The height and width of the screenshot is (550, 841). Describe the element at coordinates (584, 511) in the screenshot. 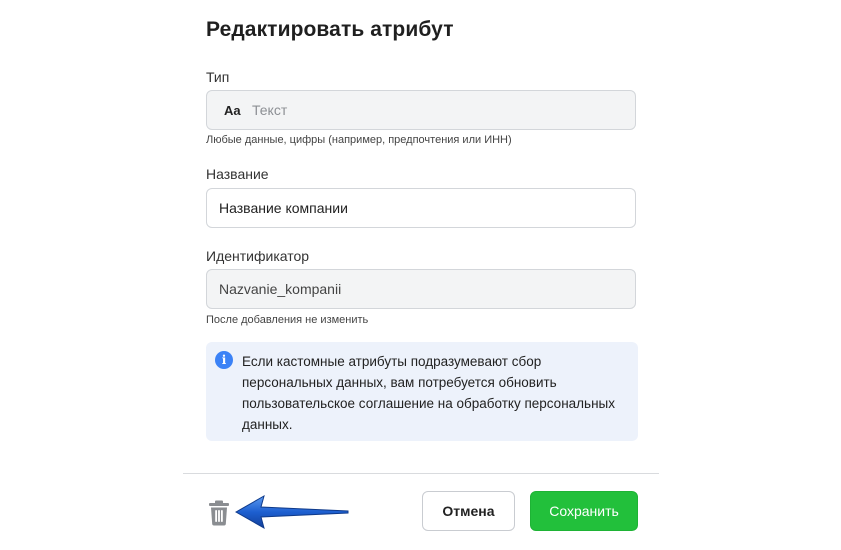

I see `save-button: Сохранить` at that location.